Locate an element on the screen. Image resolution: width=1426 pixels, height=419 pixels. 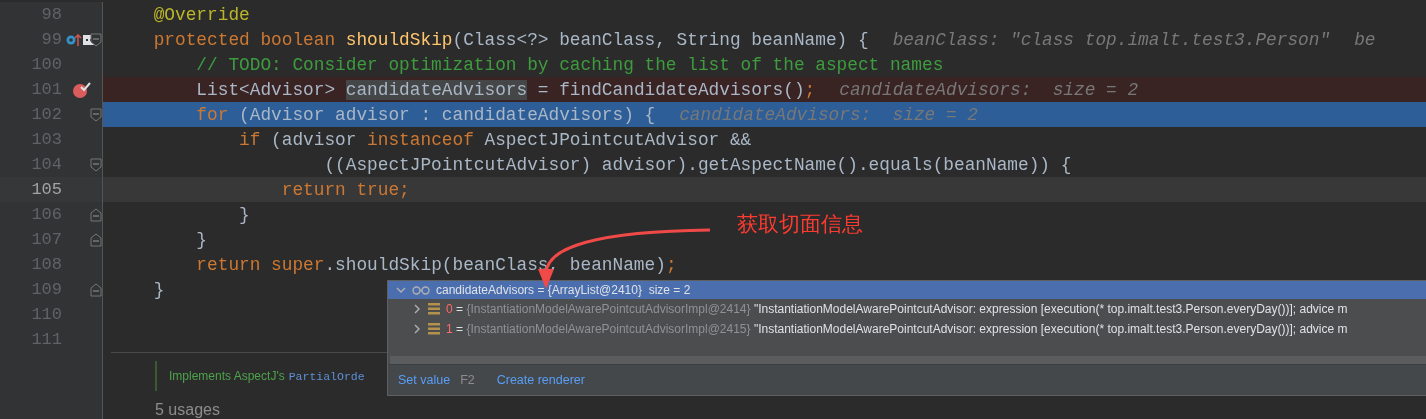
inline-value-hint: beanClass: "class top.imalt.test3.Person" is located at coordinates (1111, 39).